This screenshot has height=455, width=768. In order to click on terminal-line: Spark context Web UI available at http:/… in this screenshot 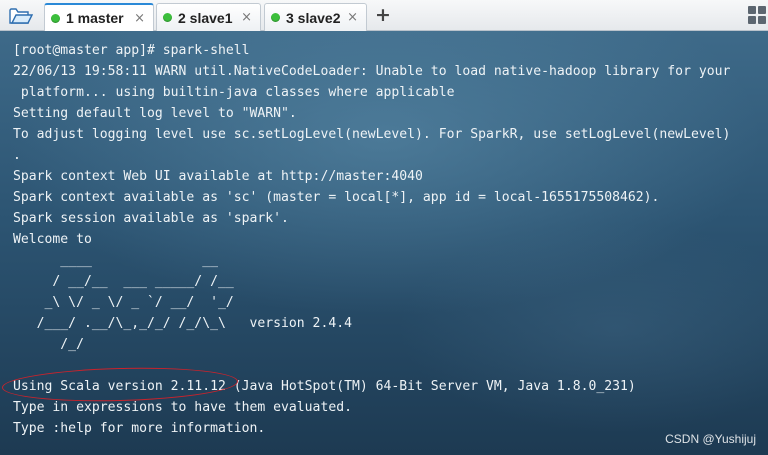, I will do `click(218, 176)`.